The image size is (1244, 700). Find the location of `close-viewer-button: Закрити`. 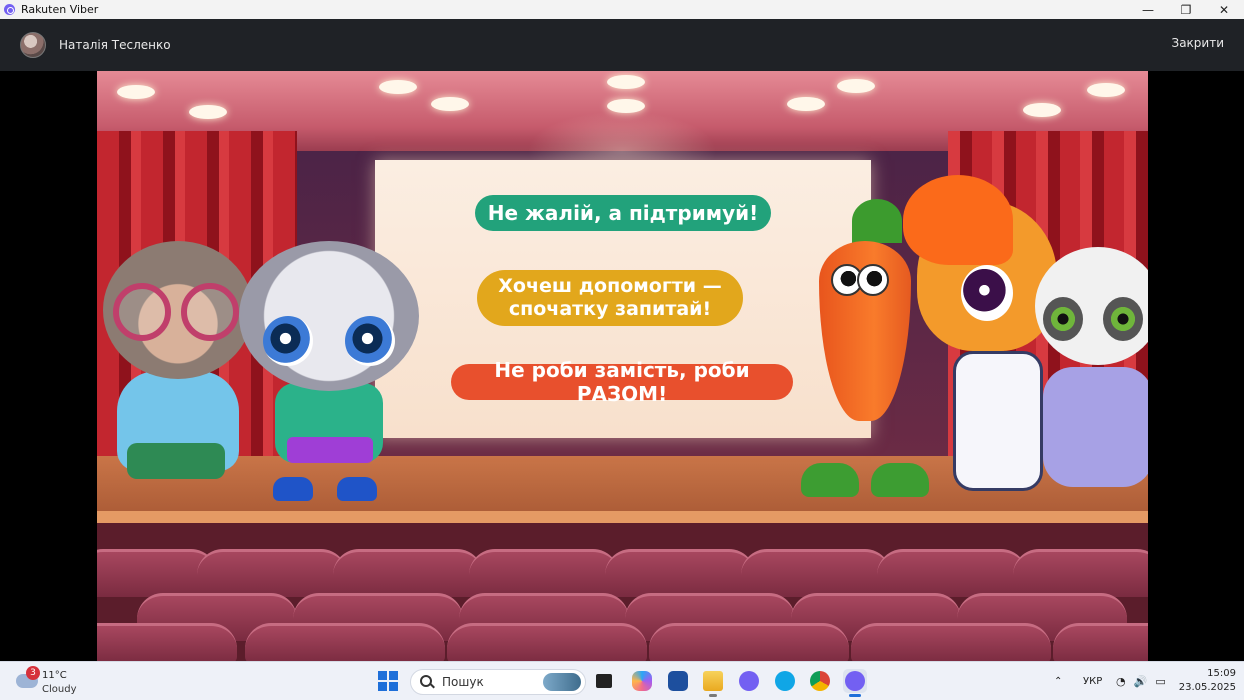

close-viewer-button: Закрити is located at coordinates (1198, 43).